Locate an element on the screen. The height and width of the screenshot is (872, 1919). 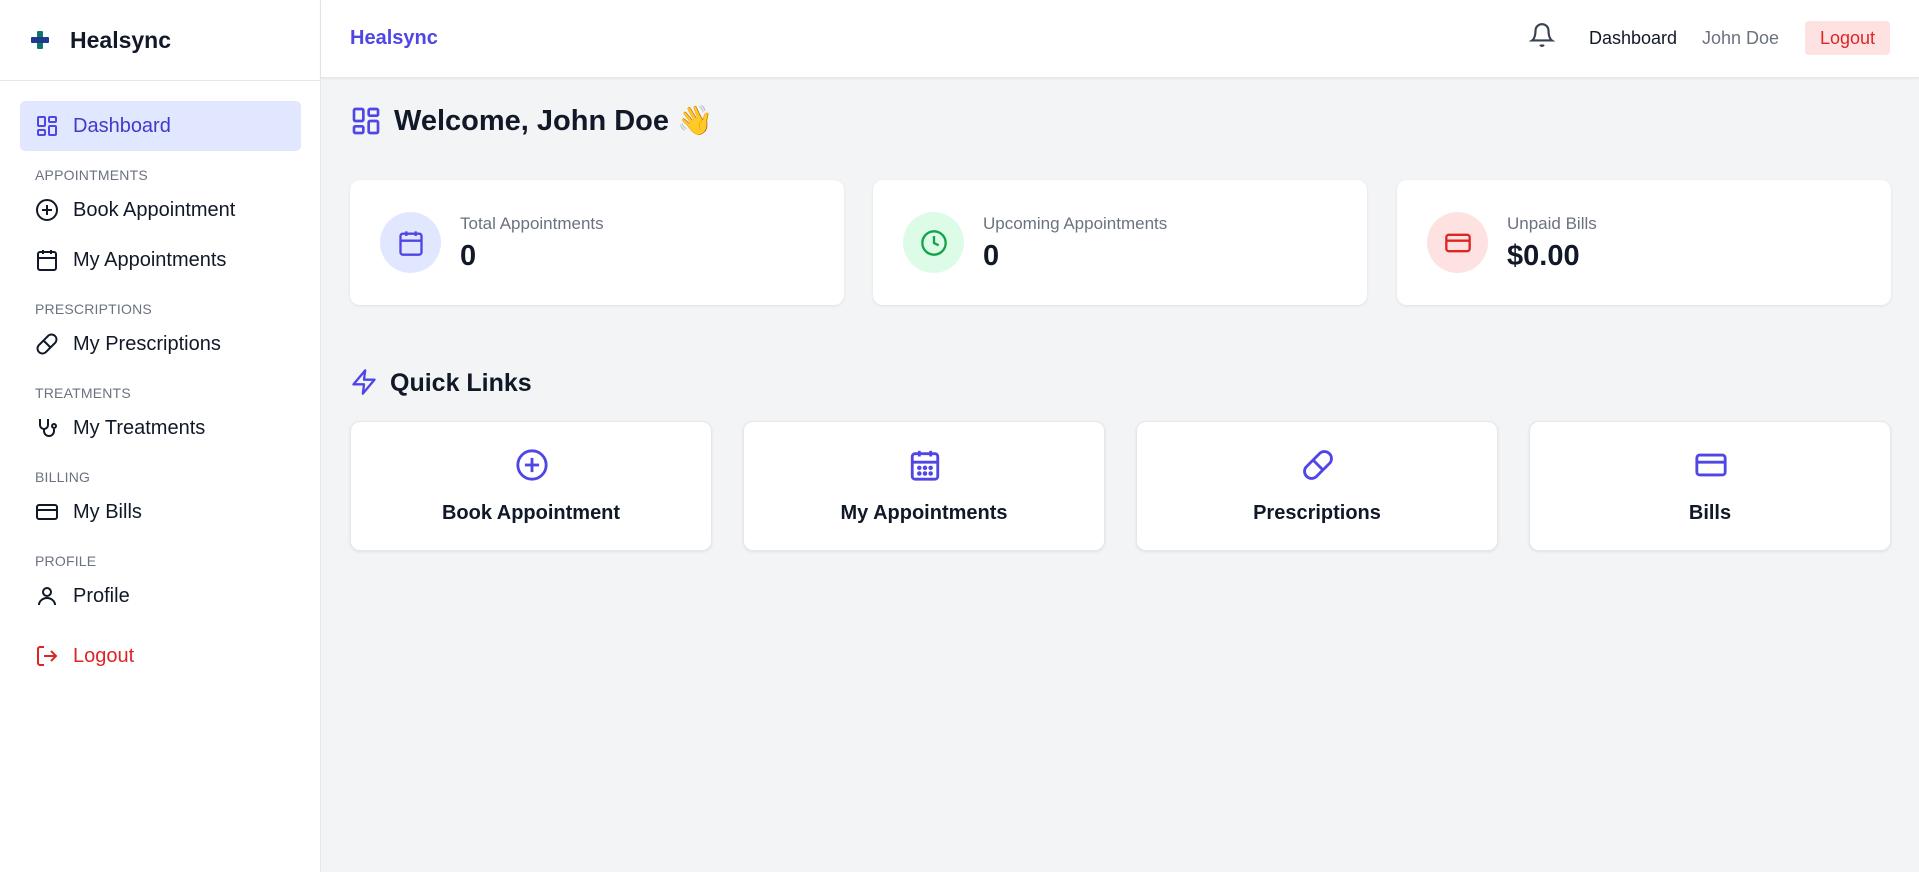
welcome-heading: Welcome, John Doe 👋 is located at coordinates (531, 121).